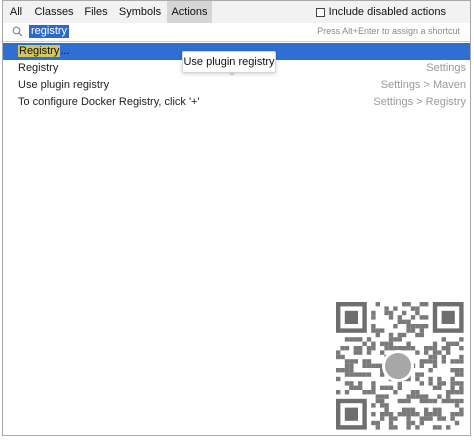  Describe the element at coordinates (39, 51) in the screenshot. I see `match-highlight: Registry` at that location.